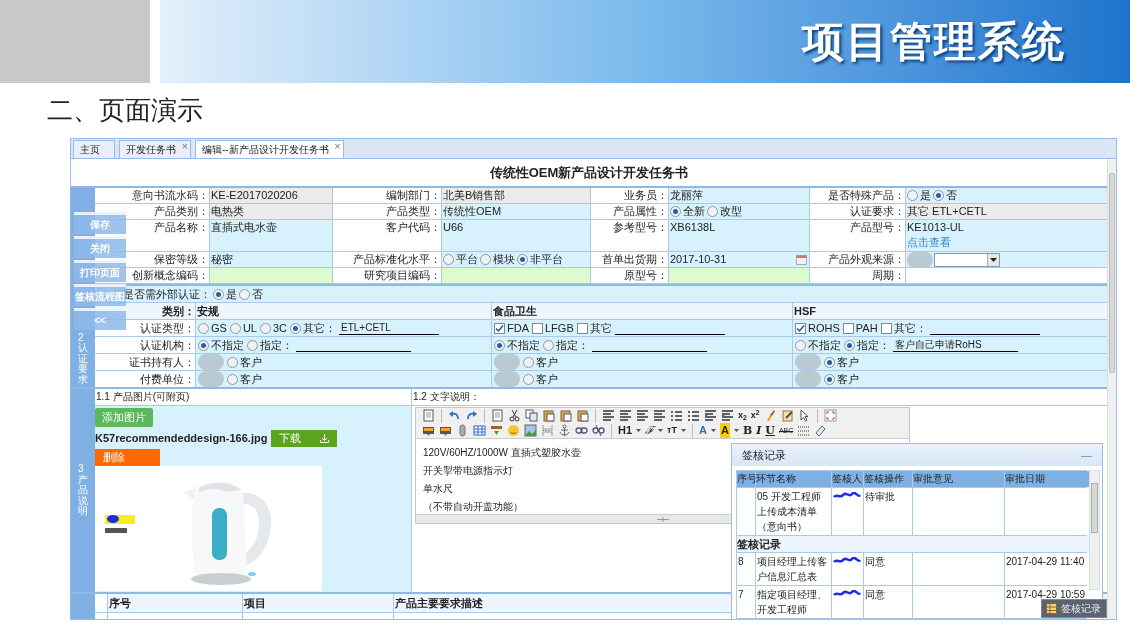 The image size is (1130, 638). I want to click on fill-in-line: 客户自己申请RoHS, so click(955, 345).